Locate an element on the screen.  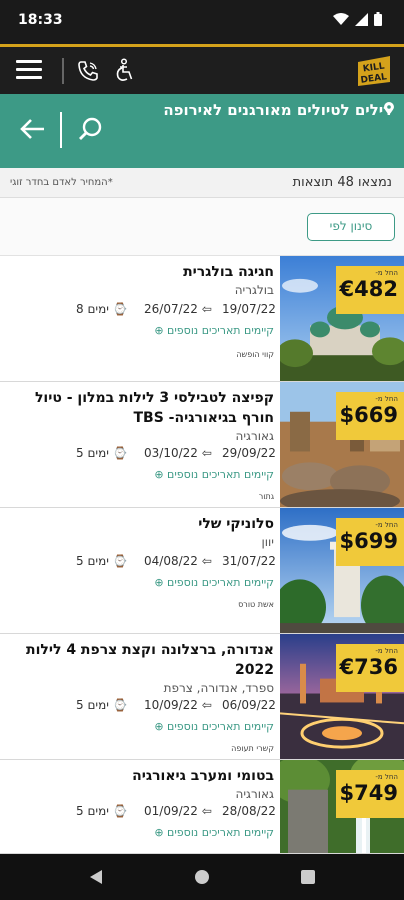
departure-date: 19/07/22 is located at coordinates (249, 309).